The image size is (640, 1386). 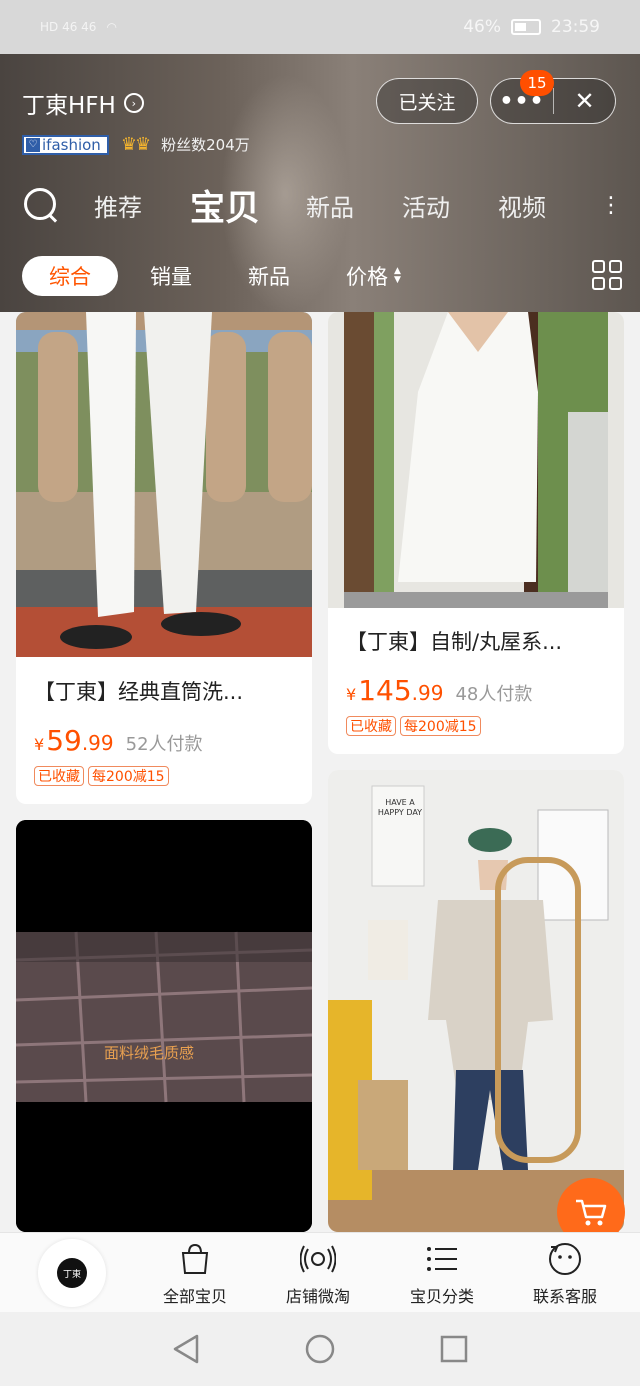 I want to click on price-row: ¥ 59 .99 52人付款, so click(x=118, y=740).